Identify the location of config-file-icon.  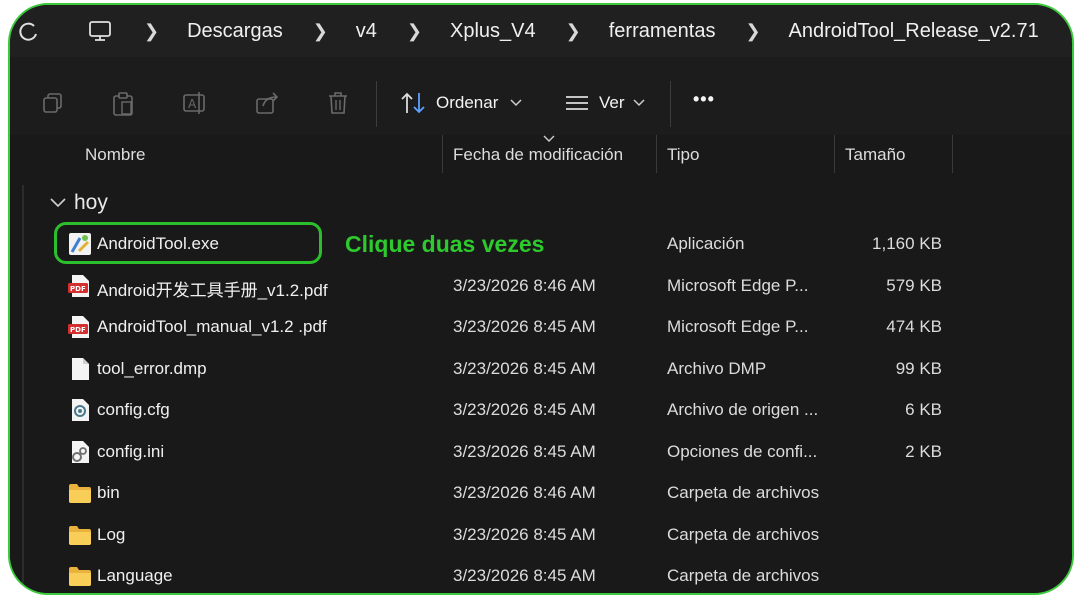
(80, 410).